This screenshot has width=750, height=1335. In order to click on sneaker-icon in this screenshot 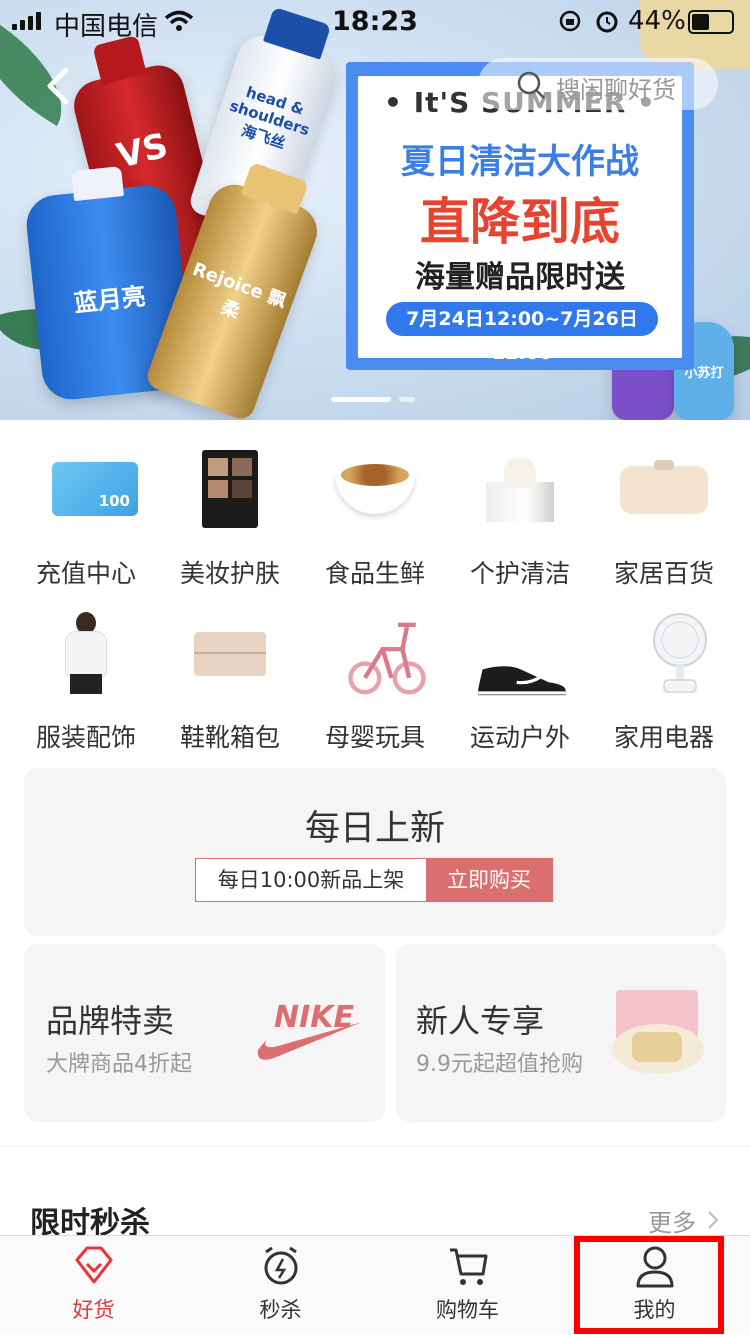, I will do `click(522, 681)`.